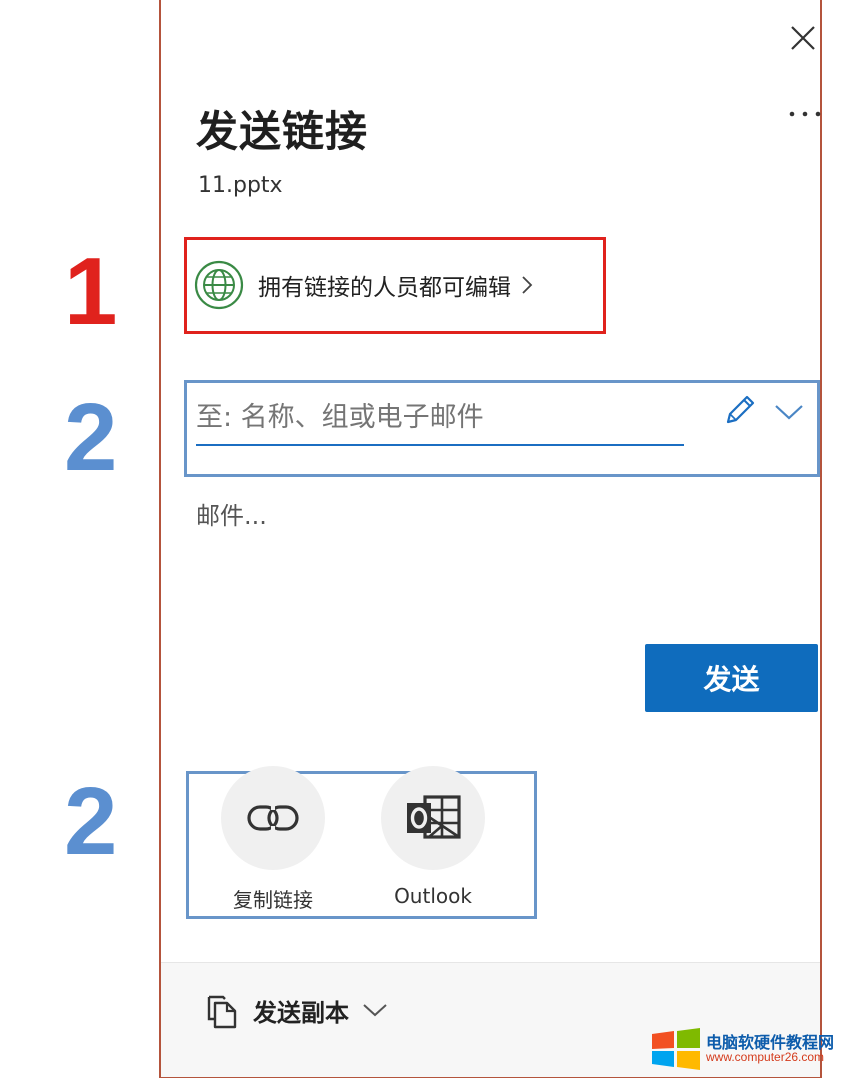 The width and height of the screenshot is (855, 1080). I want to click on permission-label: 拥有链接的人员都可编辑, so click(384, 288).